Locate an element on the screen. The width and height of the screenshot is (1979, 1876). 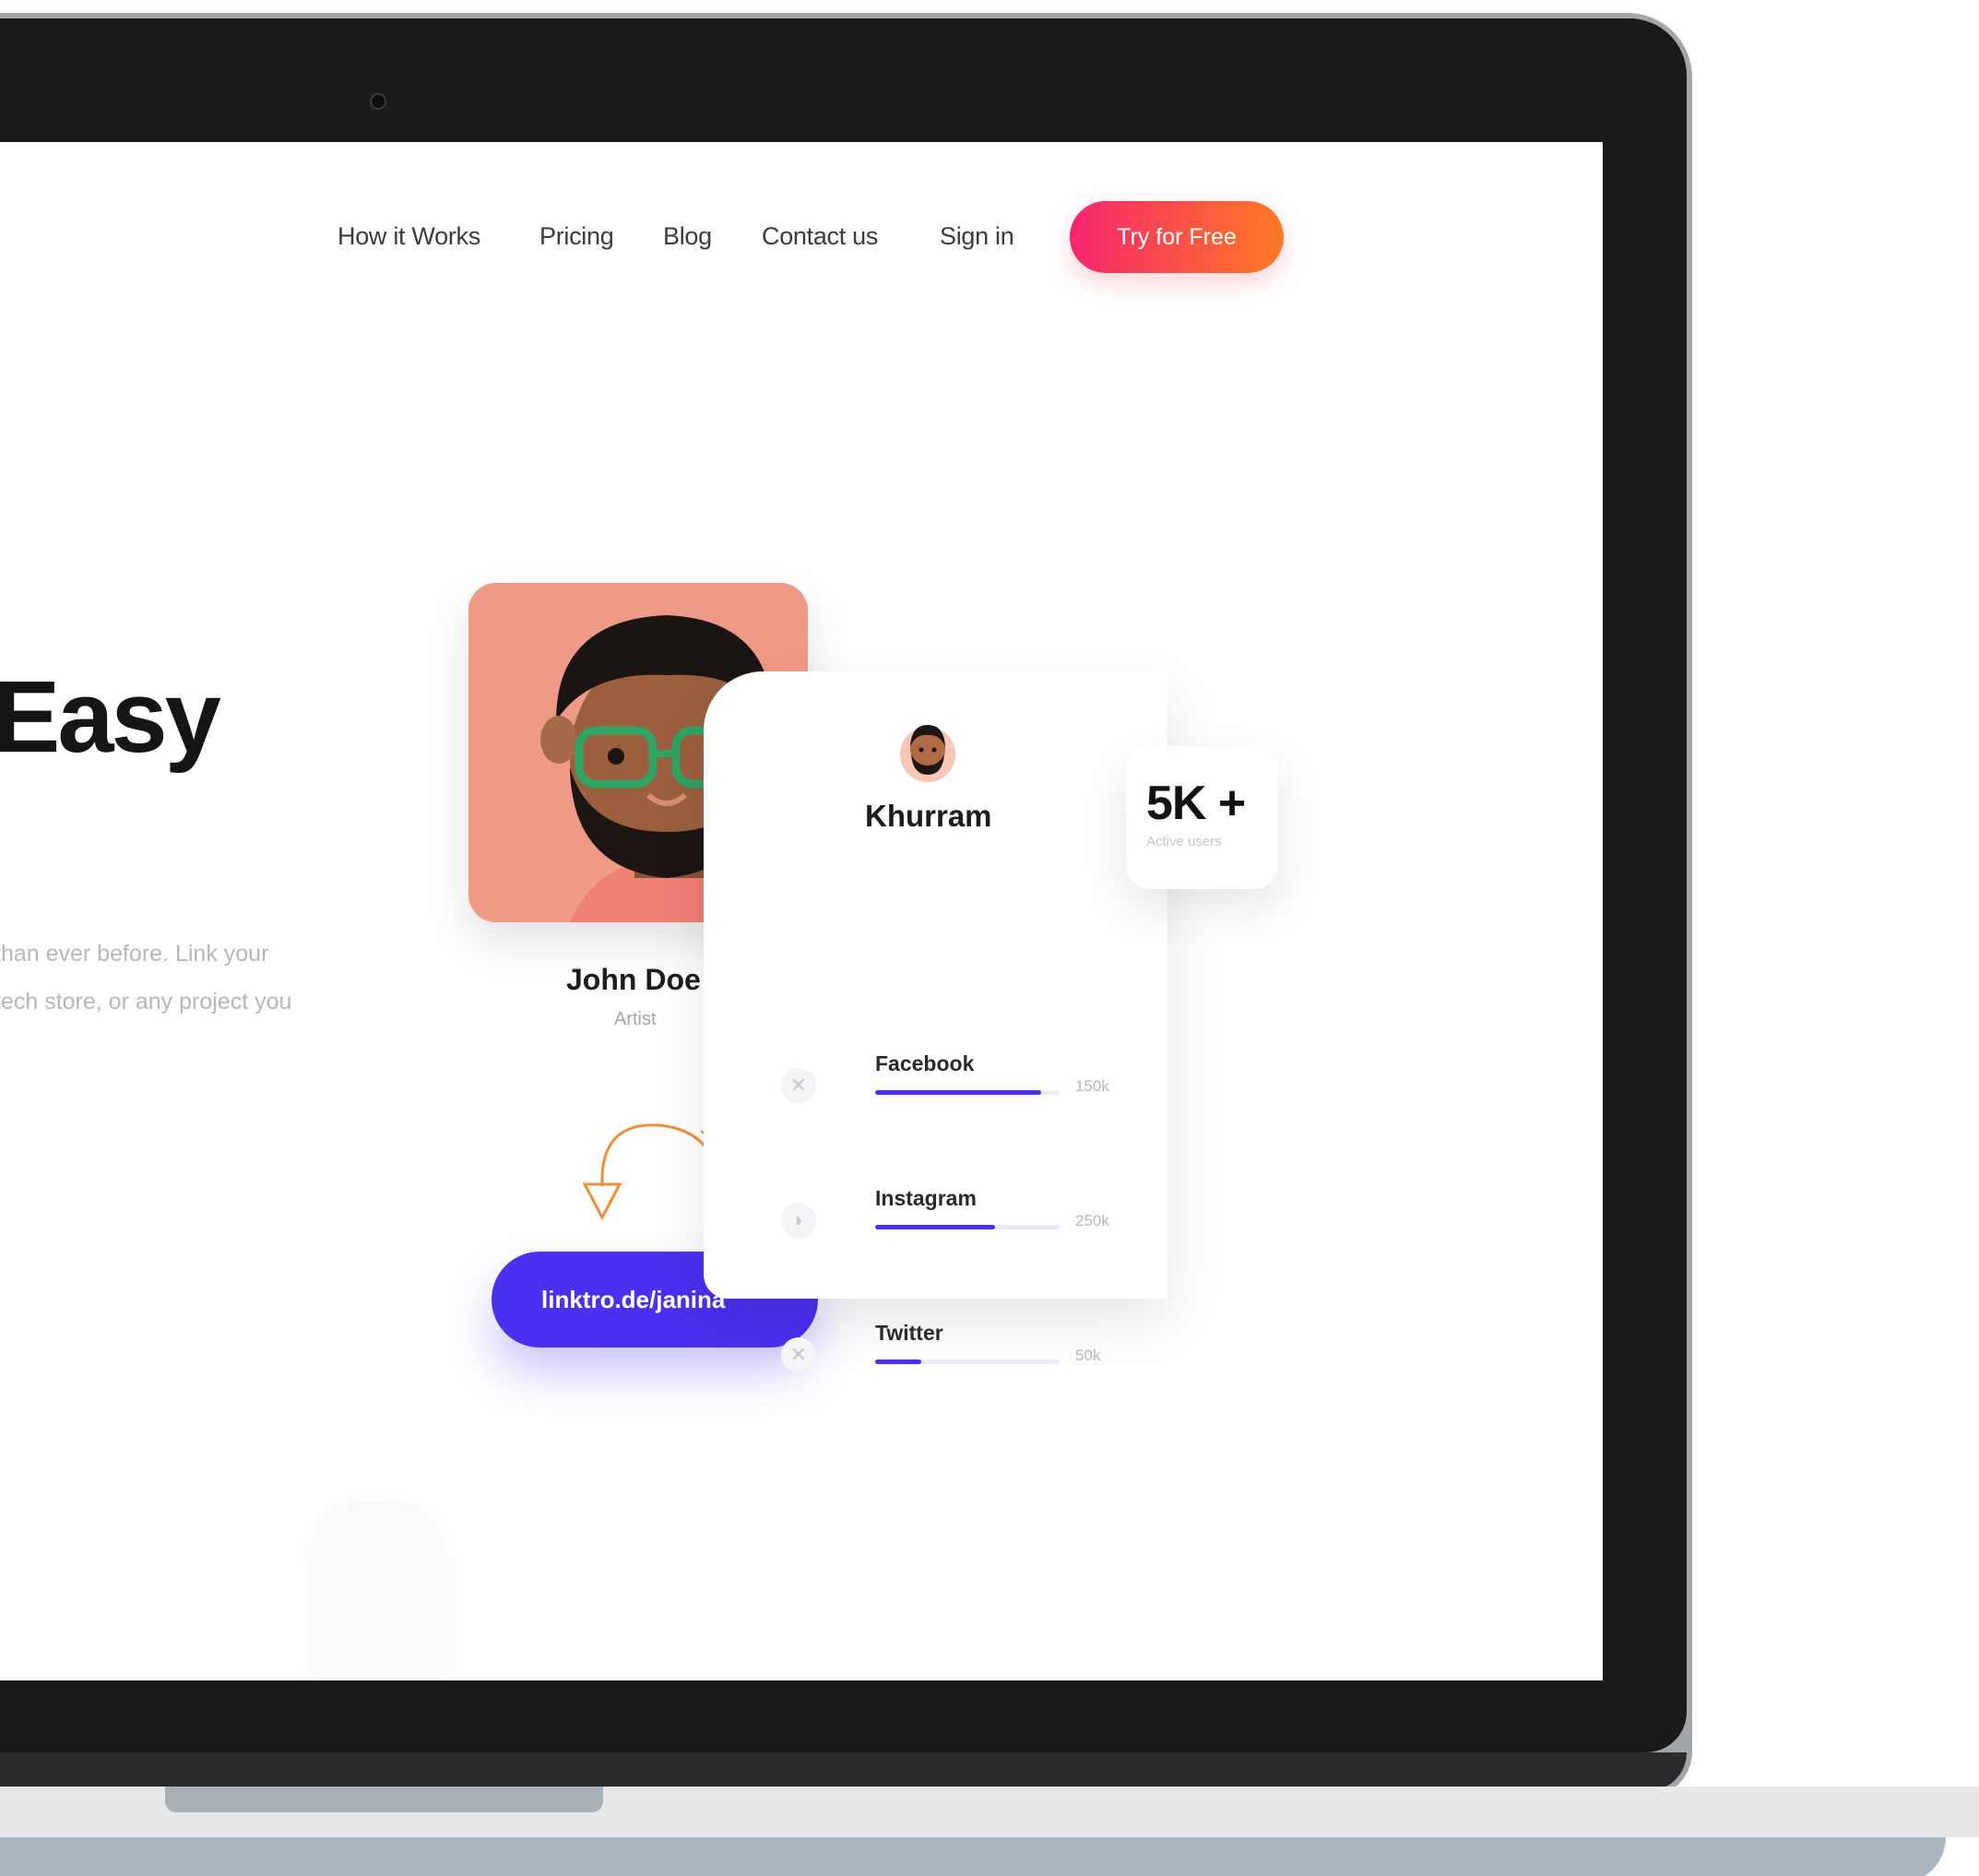
laptop-notch is located at coordinates (384, 1800).